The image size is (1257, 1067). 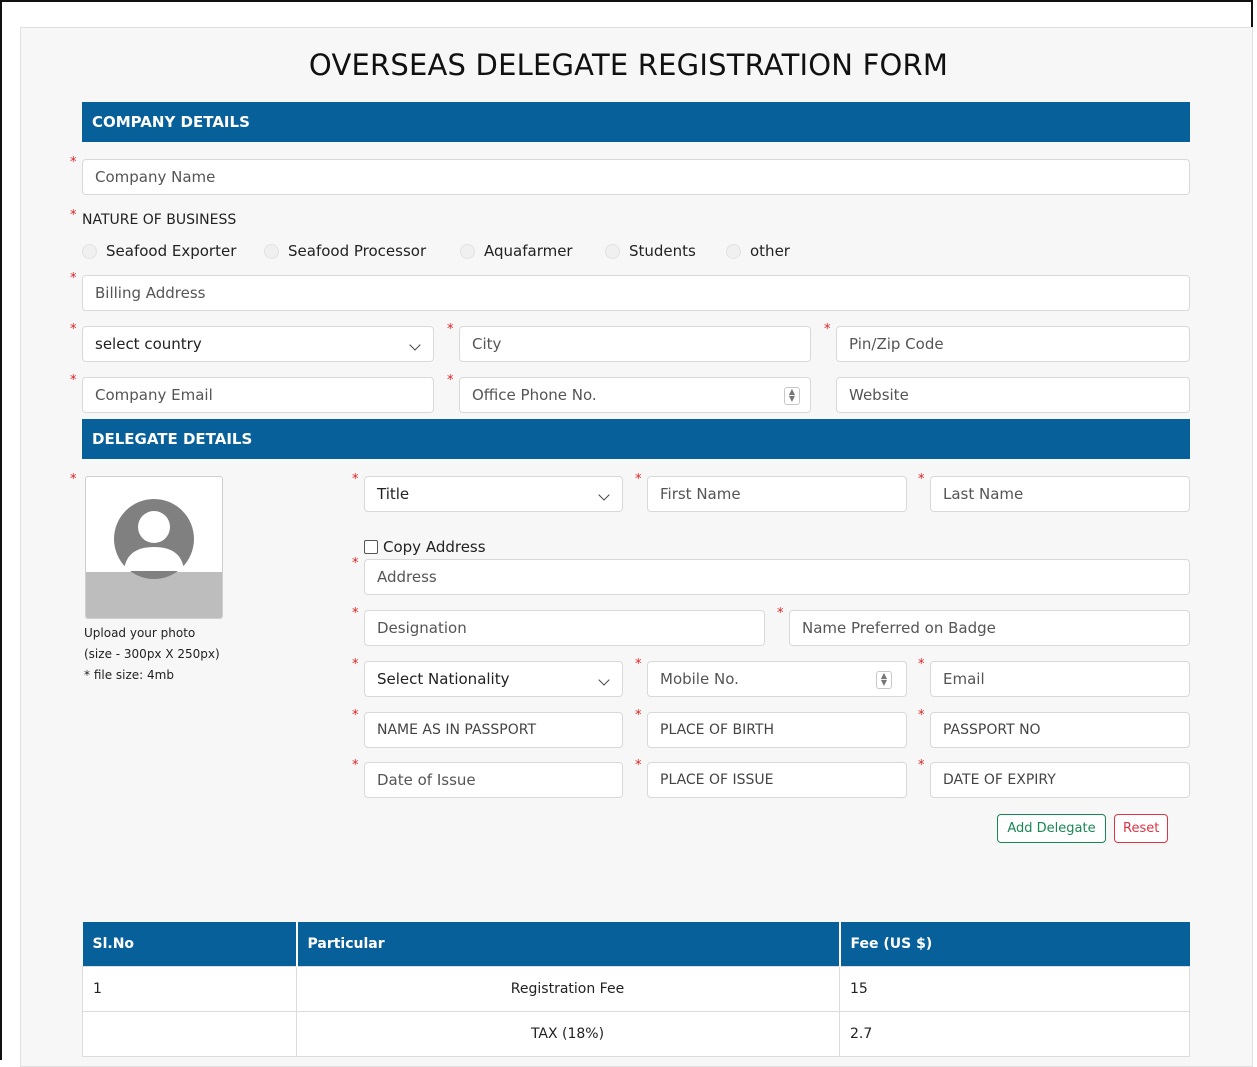 I want to click on birth-place-input: PLACE OF BIRTH, so click(x=777, y=730).